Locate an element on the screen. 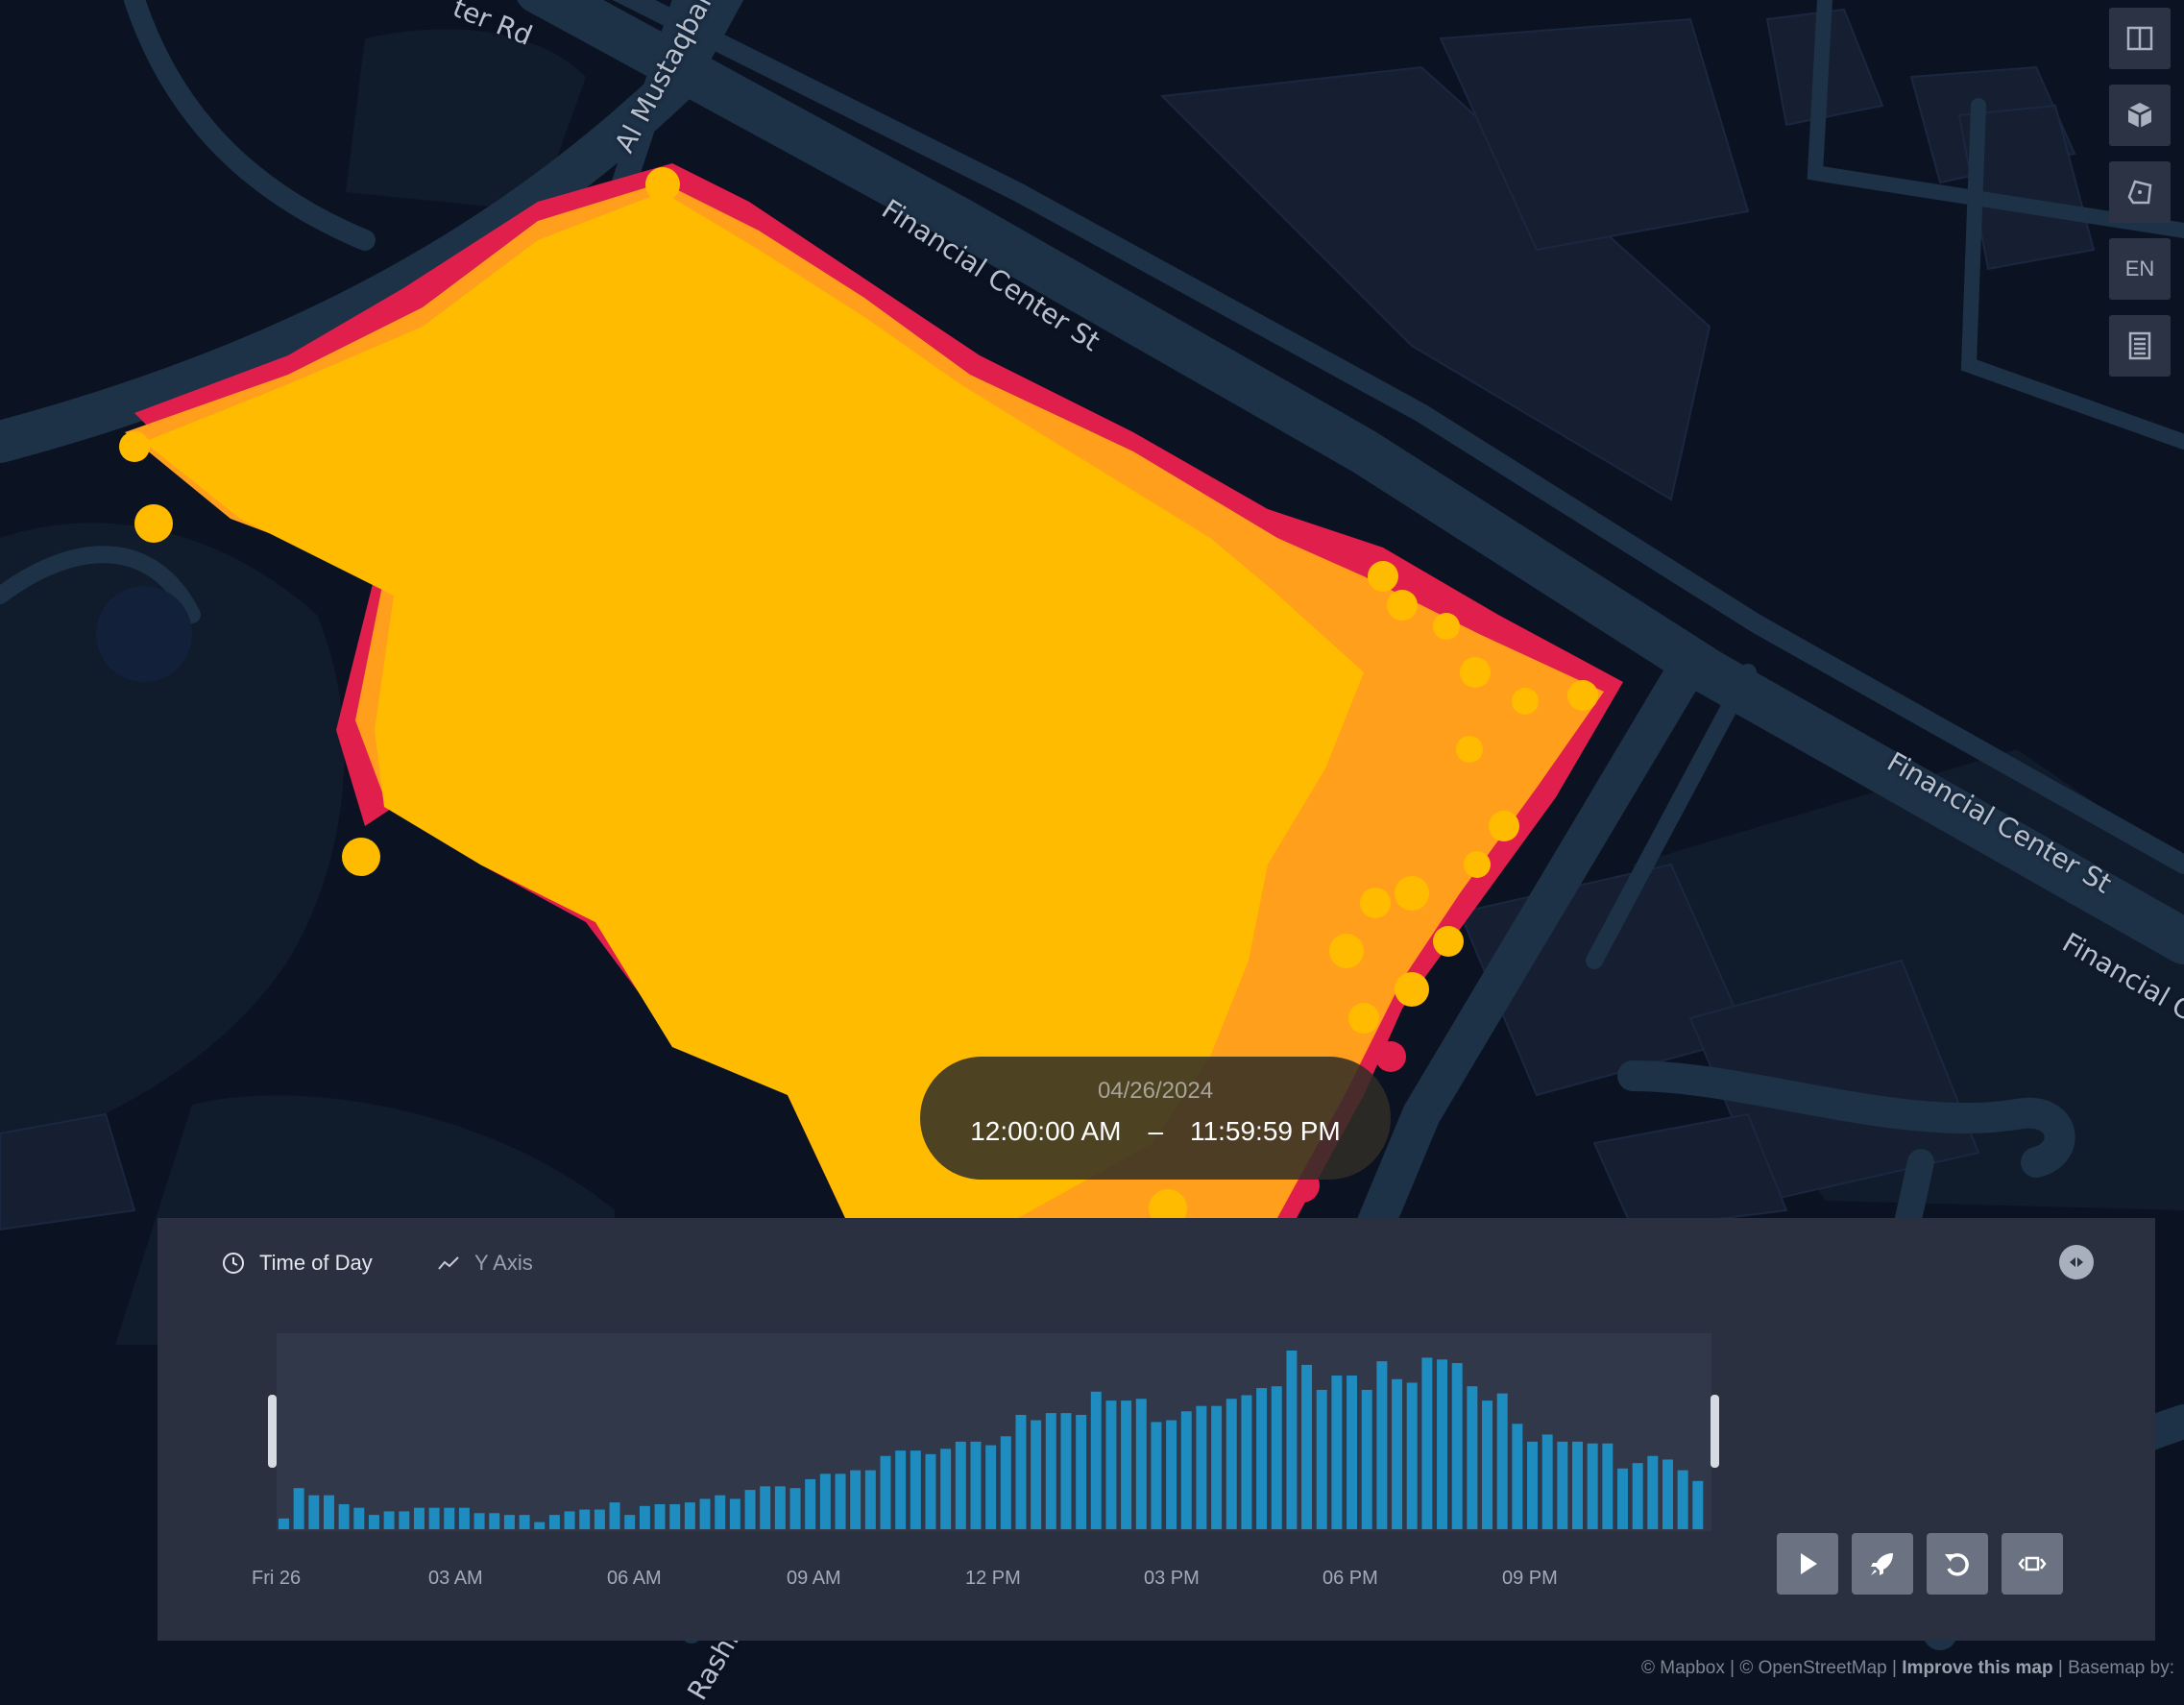  speed-button is located at coordinates (1882, 1564).